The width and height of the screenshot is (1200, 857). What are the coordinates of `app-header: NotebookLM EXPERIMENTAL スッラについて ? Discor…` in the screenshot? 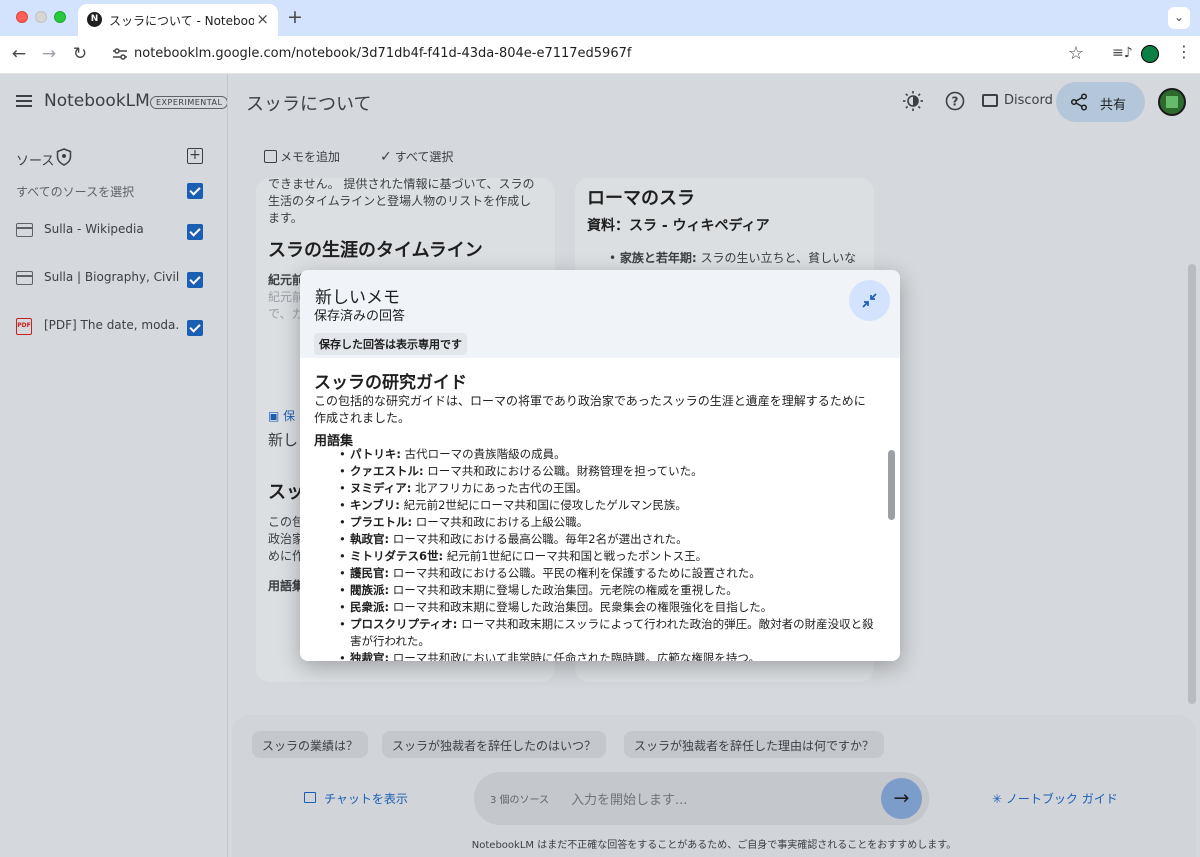 It's located at (600, 102).